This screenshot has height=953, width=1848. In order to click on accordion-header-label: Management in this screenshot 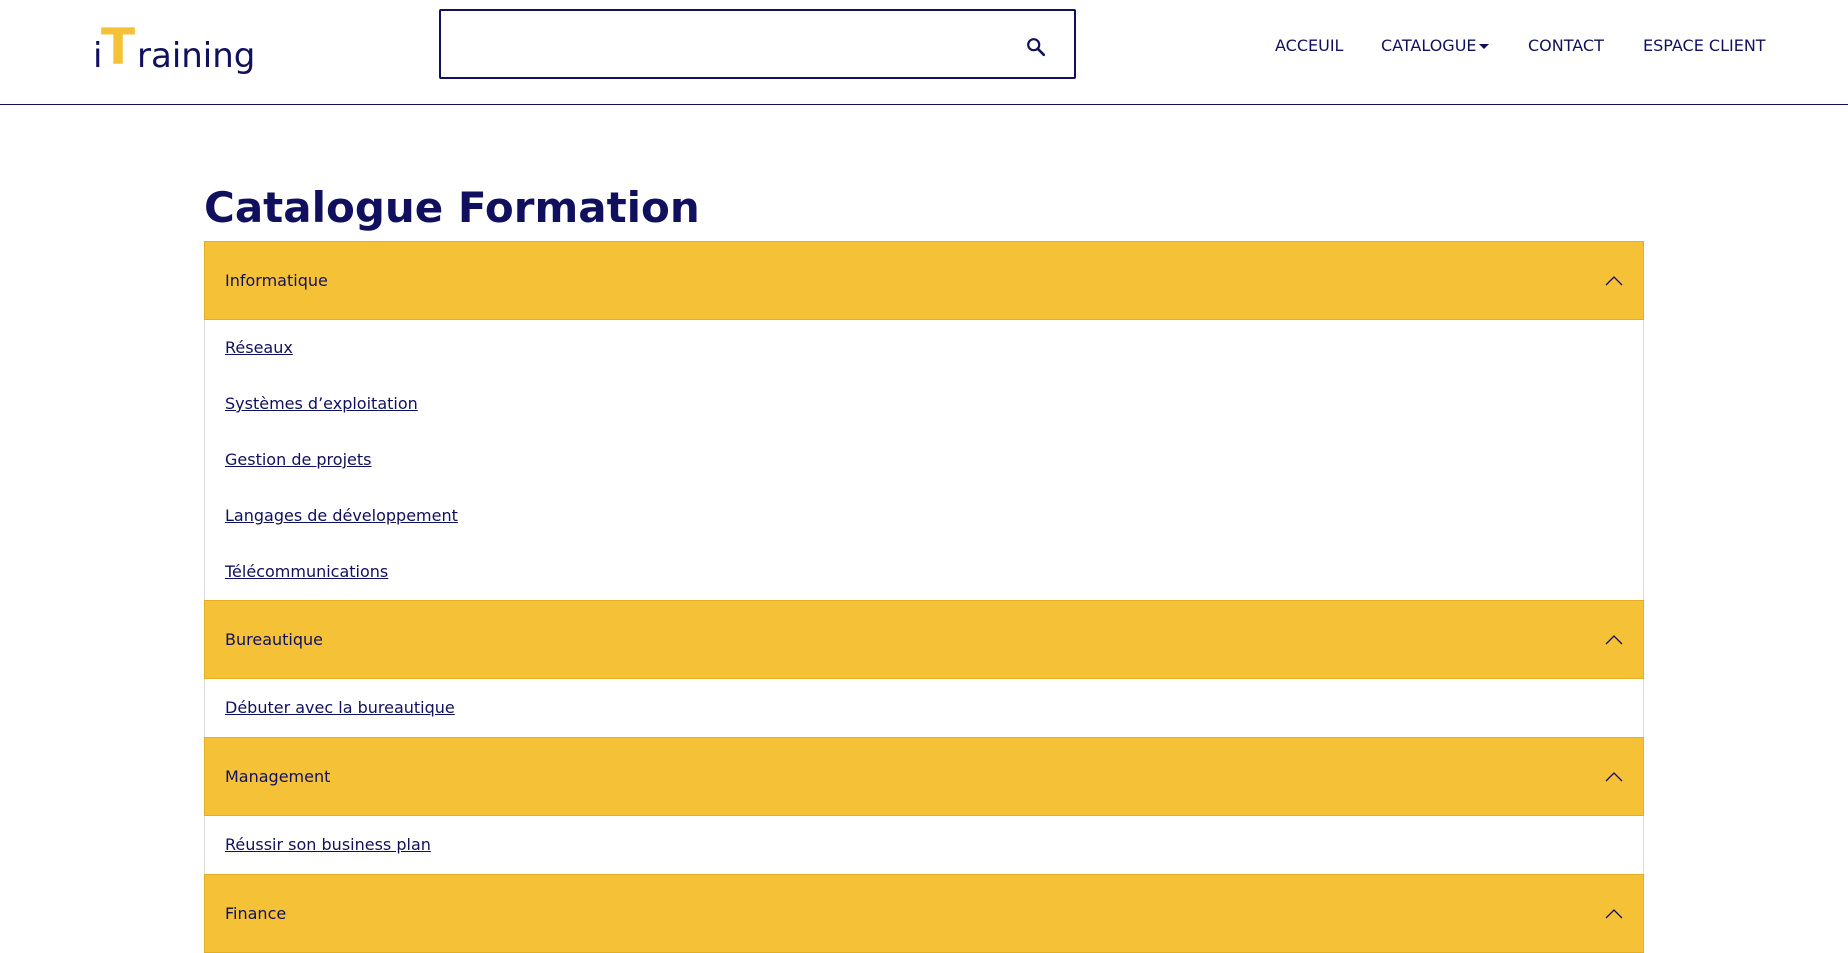, I will do `click(278, 776)`.